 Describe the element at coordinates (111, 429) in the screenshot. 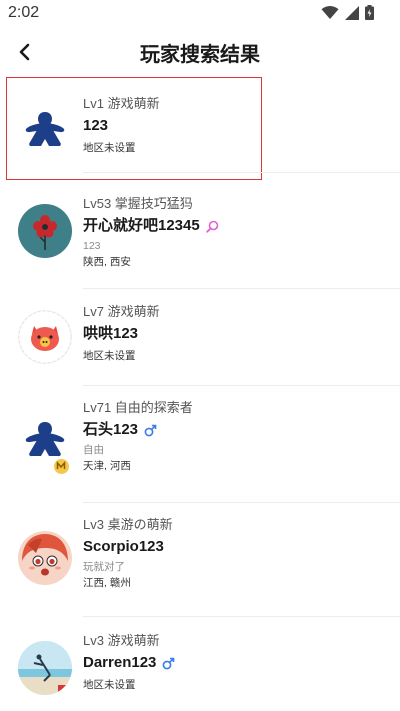

I see `player-name-text: 石头123` at that location.